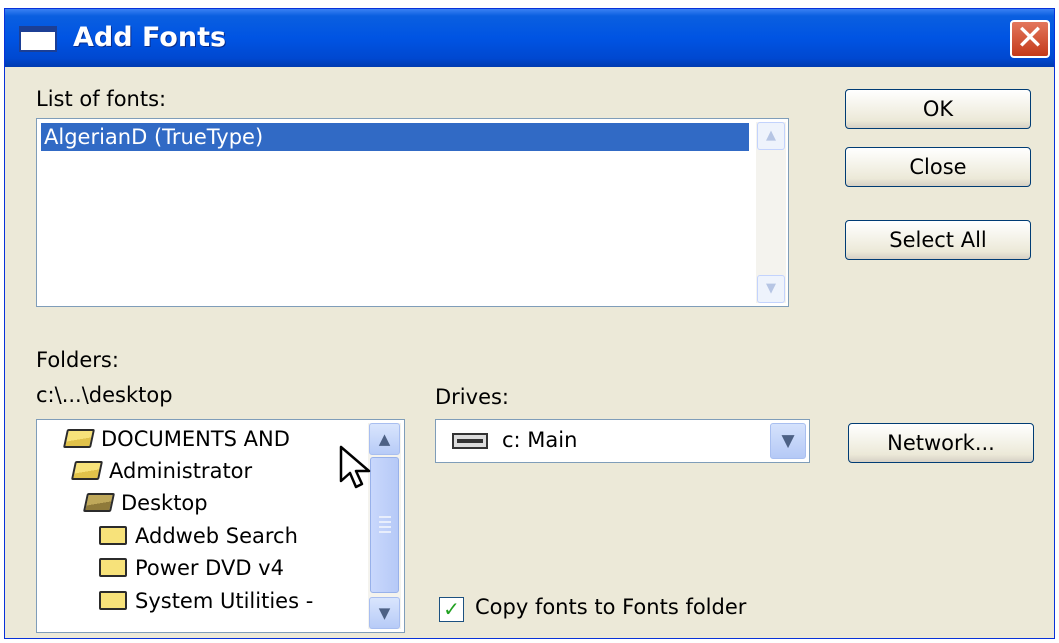 This screenshot has height=643, width=1059. Describe the element at coordinates (470, 441) in the screenshot. I see `hard-drive-icon` at that location.